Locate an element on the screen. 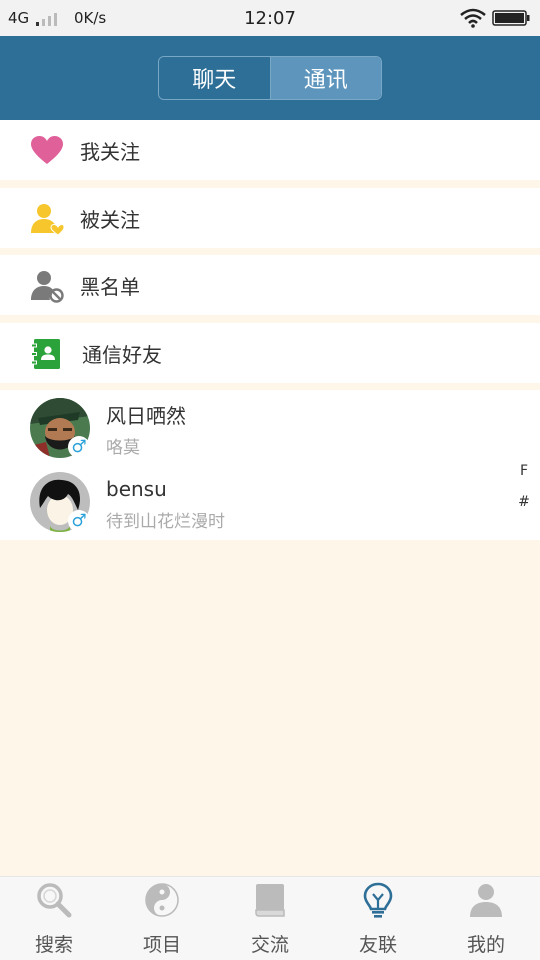 The height and width of the screenshot is (960, 540). contact-name: 风日哂然 is located at coordinates (146, 416).